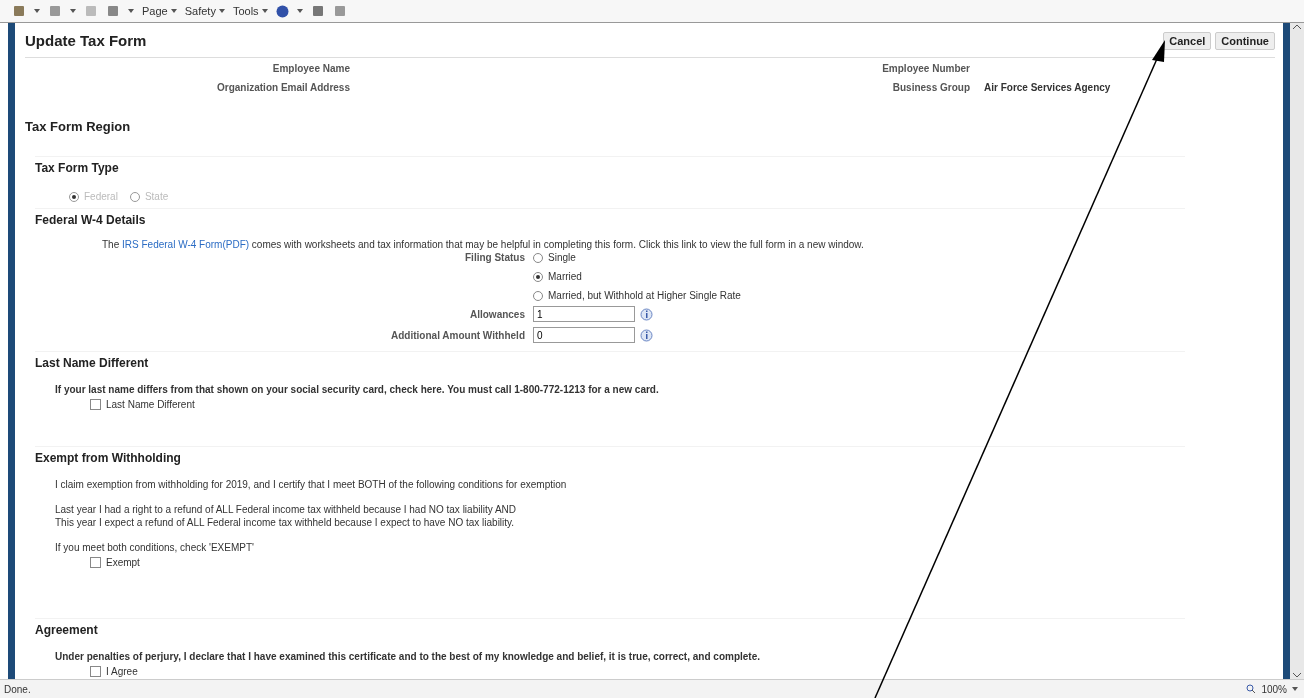  What do you see at coordinates (285, 522) in the screenshot?
I see `instruction-text: This year I expect a refund of ALL Federal income tax withheld because I expect to have NO tax liability.` at bounding box center [285, 522].